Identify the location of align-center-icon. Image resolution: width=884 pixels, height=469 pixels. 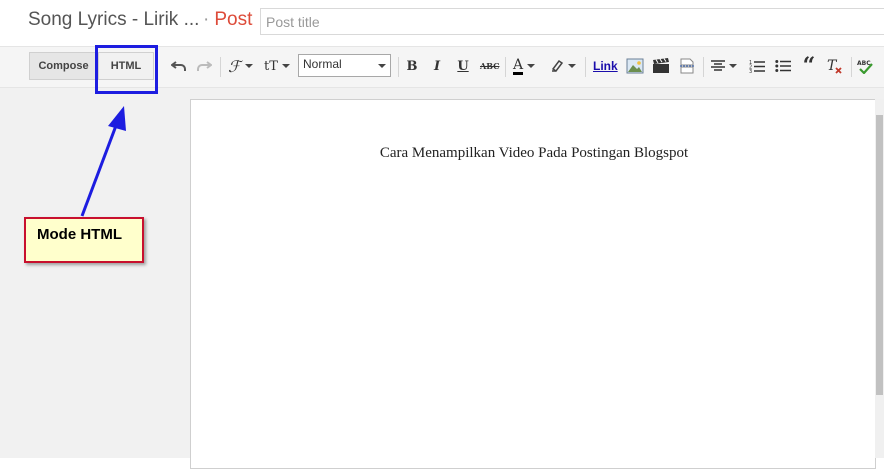
(718, 65).